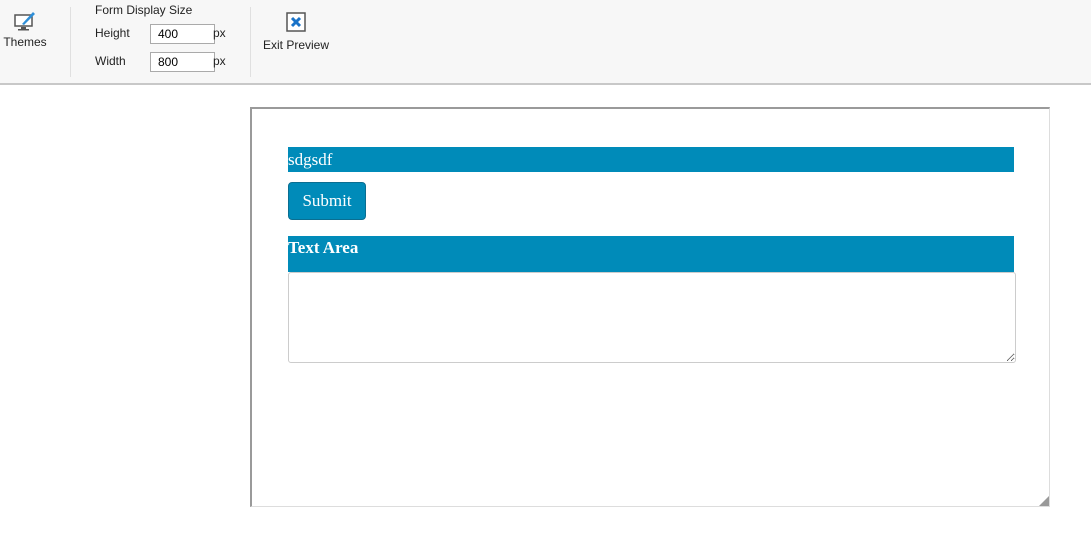 This screenshot has height=560, width=1091. What do you see at coordinates (652, 317) in the screenshot?
I see `text-area-input` at bounding box center [652, 317].